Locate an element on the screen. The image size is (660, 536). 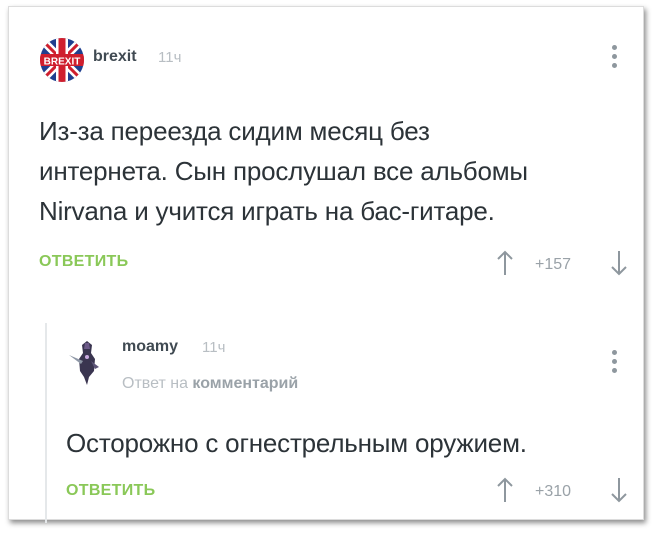
reply-to-label: Ответ на комментарий is located at coordinates (210, 384).